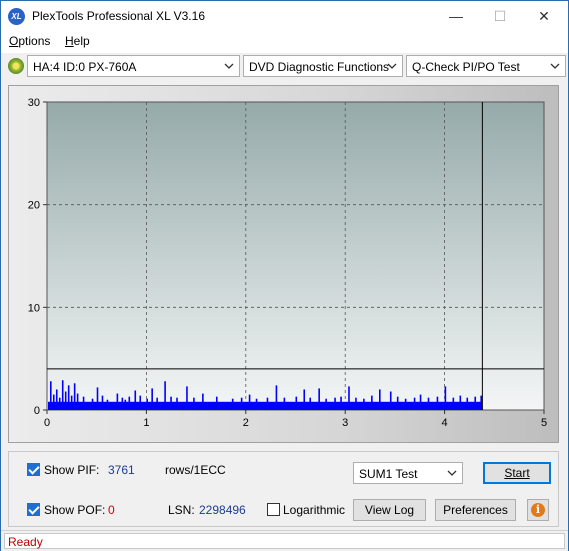 Image resolution: width=569 pixels, height=551 pixels. I want to click on logarithmic-label: Logarithmic, so click(314, 510).